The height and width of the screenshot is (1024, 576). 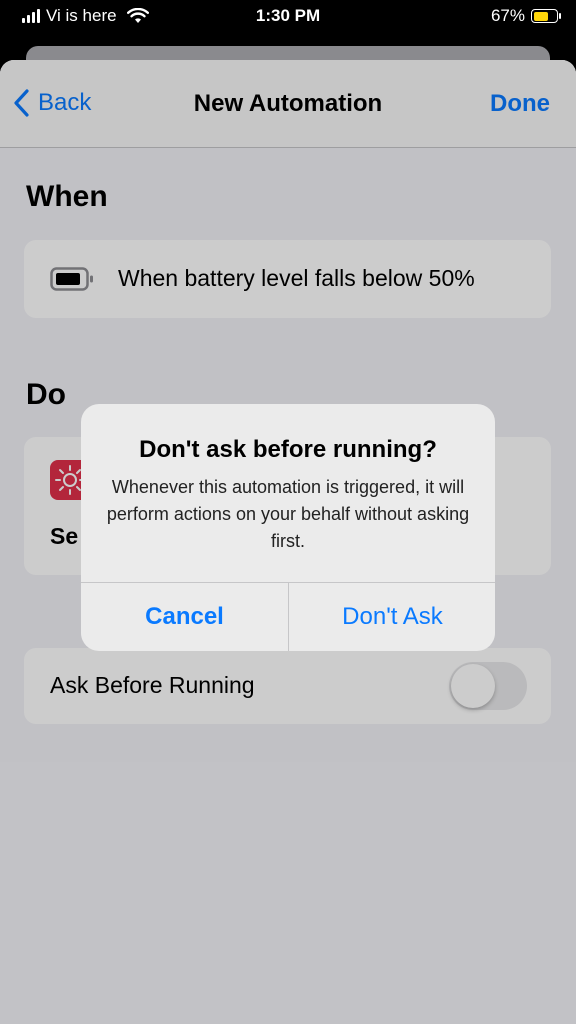 What do you see at coordinates (288, 449) in the screenshot?
I see `alert-title: Don't ask before running?` at bounding box center [288, 449].